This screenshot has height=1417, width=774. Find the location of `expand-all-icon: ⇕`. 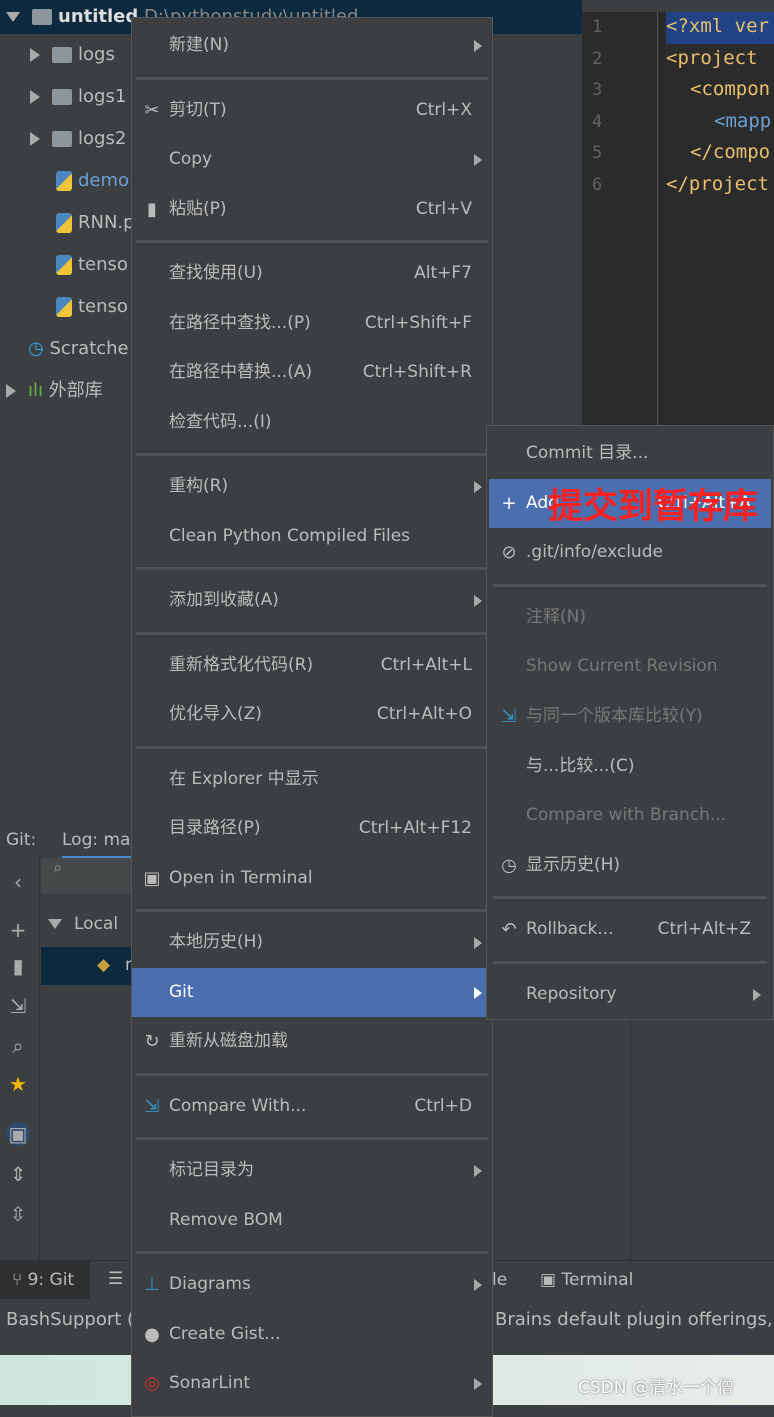

expand-all-icon: ⇕ is located at coordinates (18, 1174).